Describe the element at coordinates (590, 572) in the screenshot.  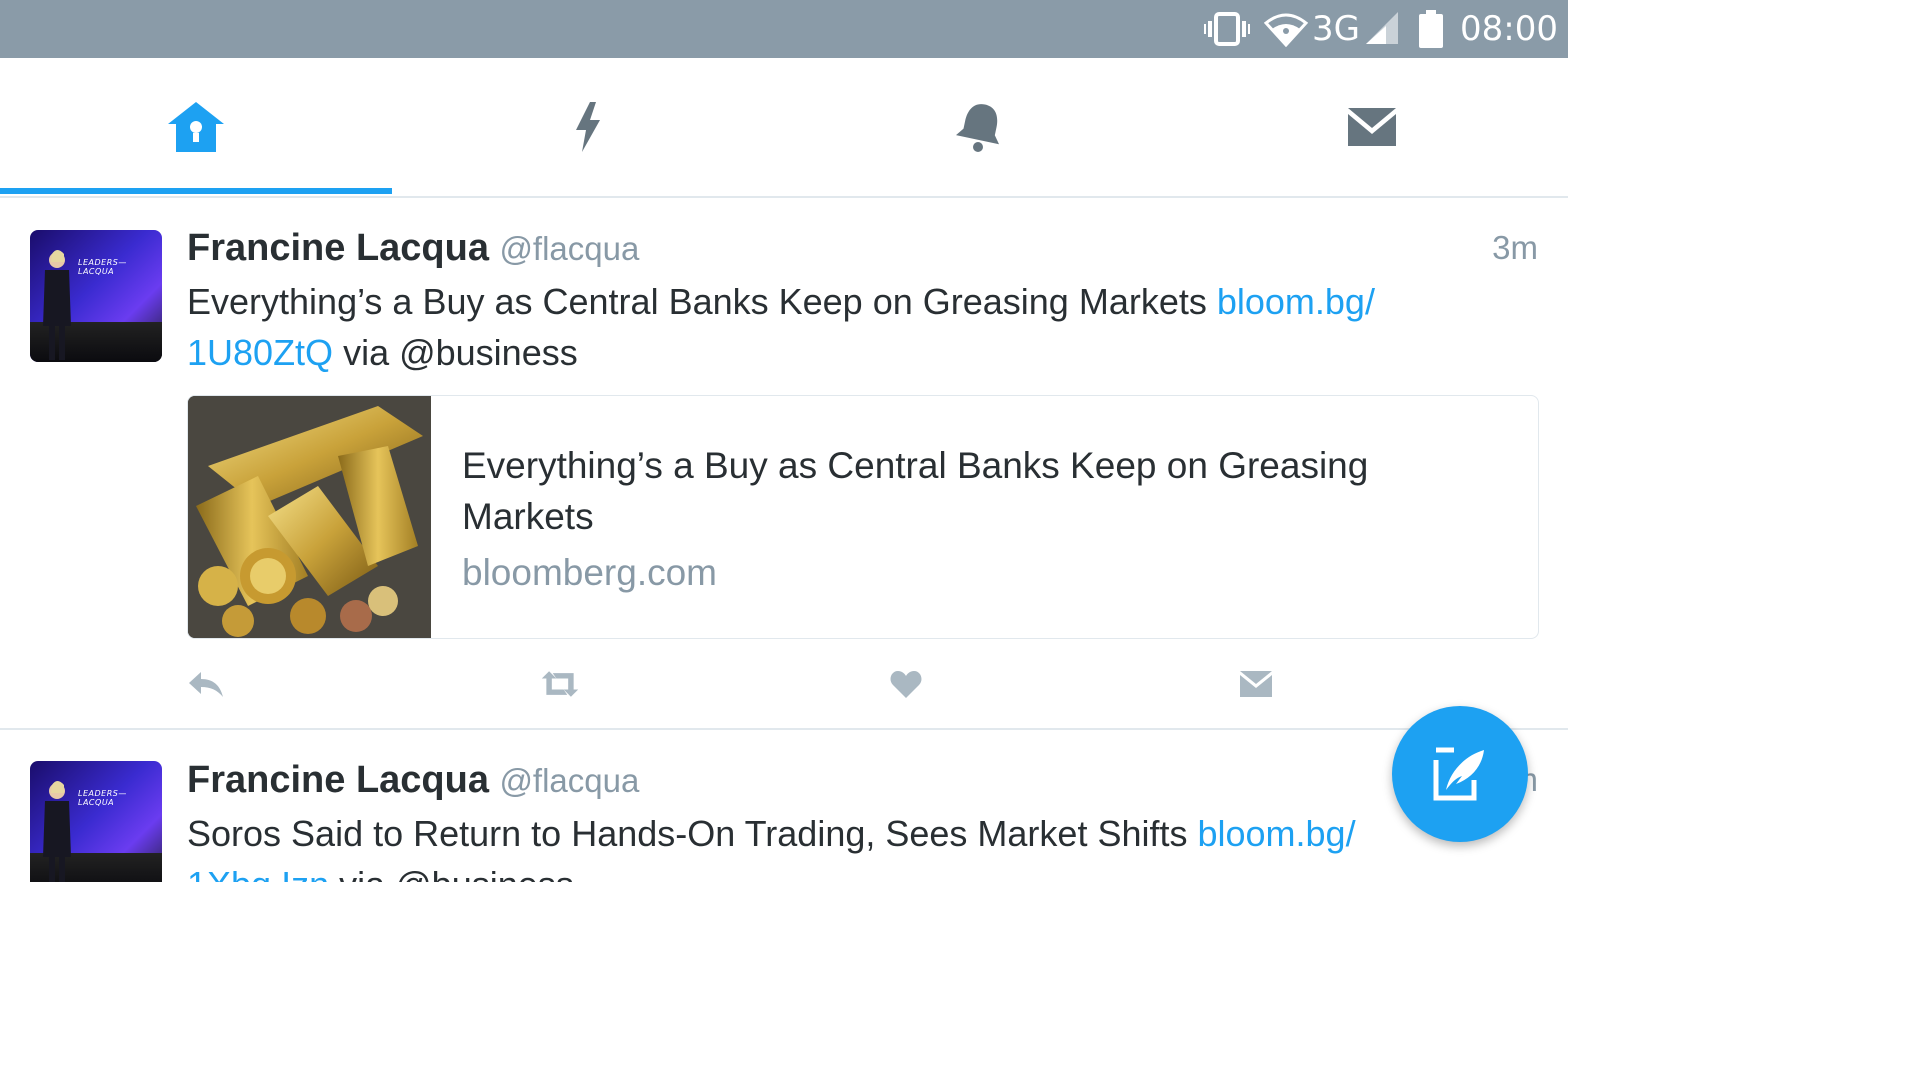
I see `card-domain: bloomberg.com` at that location.